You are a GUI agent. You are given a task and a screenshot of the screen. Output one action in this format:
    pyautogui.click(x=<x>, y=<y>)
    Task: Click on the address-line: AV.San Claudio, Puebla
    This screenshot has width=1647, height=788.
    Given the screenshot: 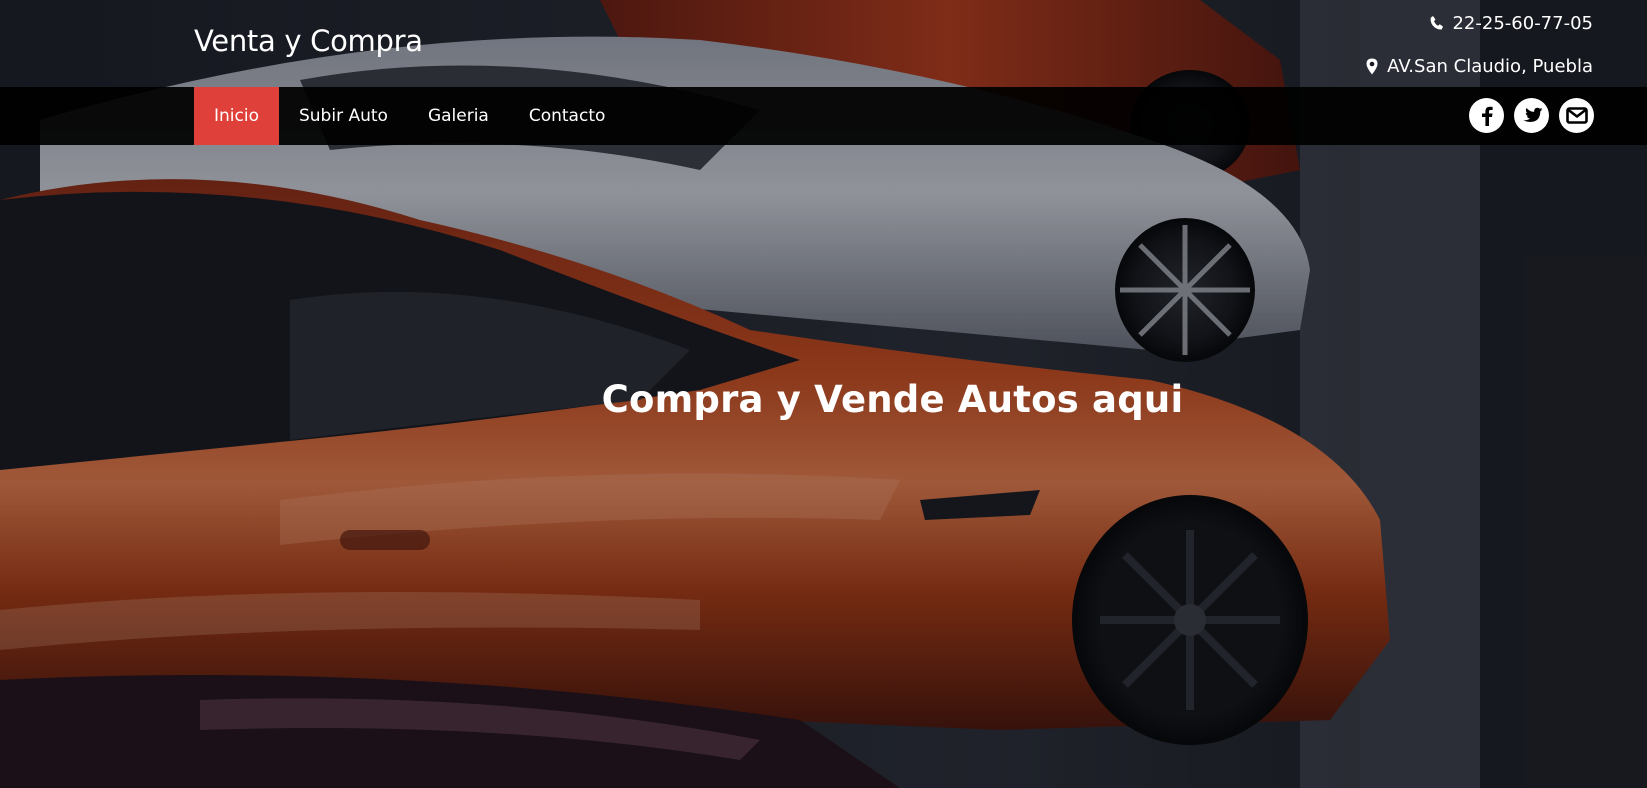 What is the action you would take?
    pyautogui.click(x=1478, y=66)
    